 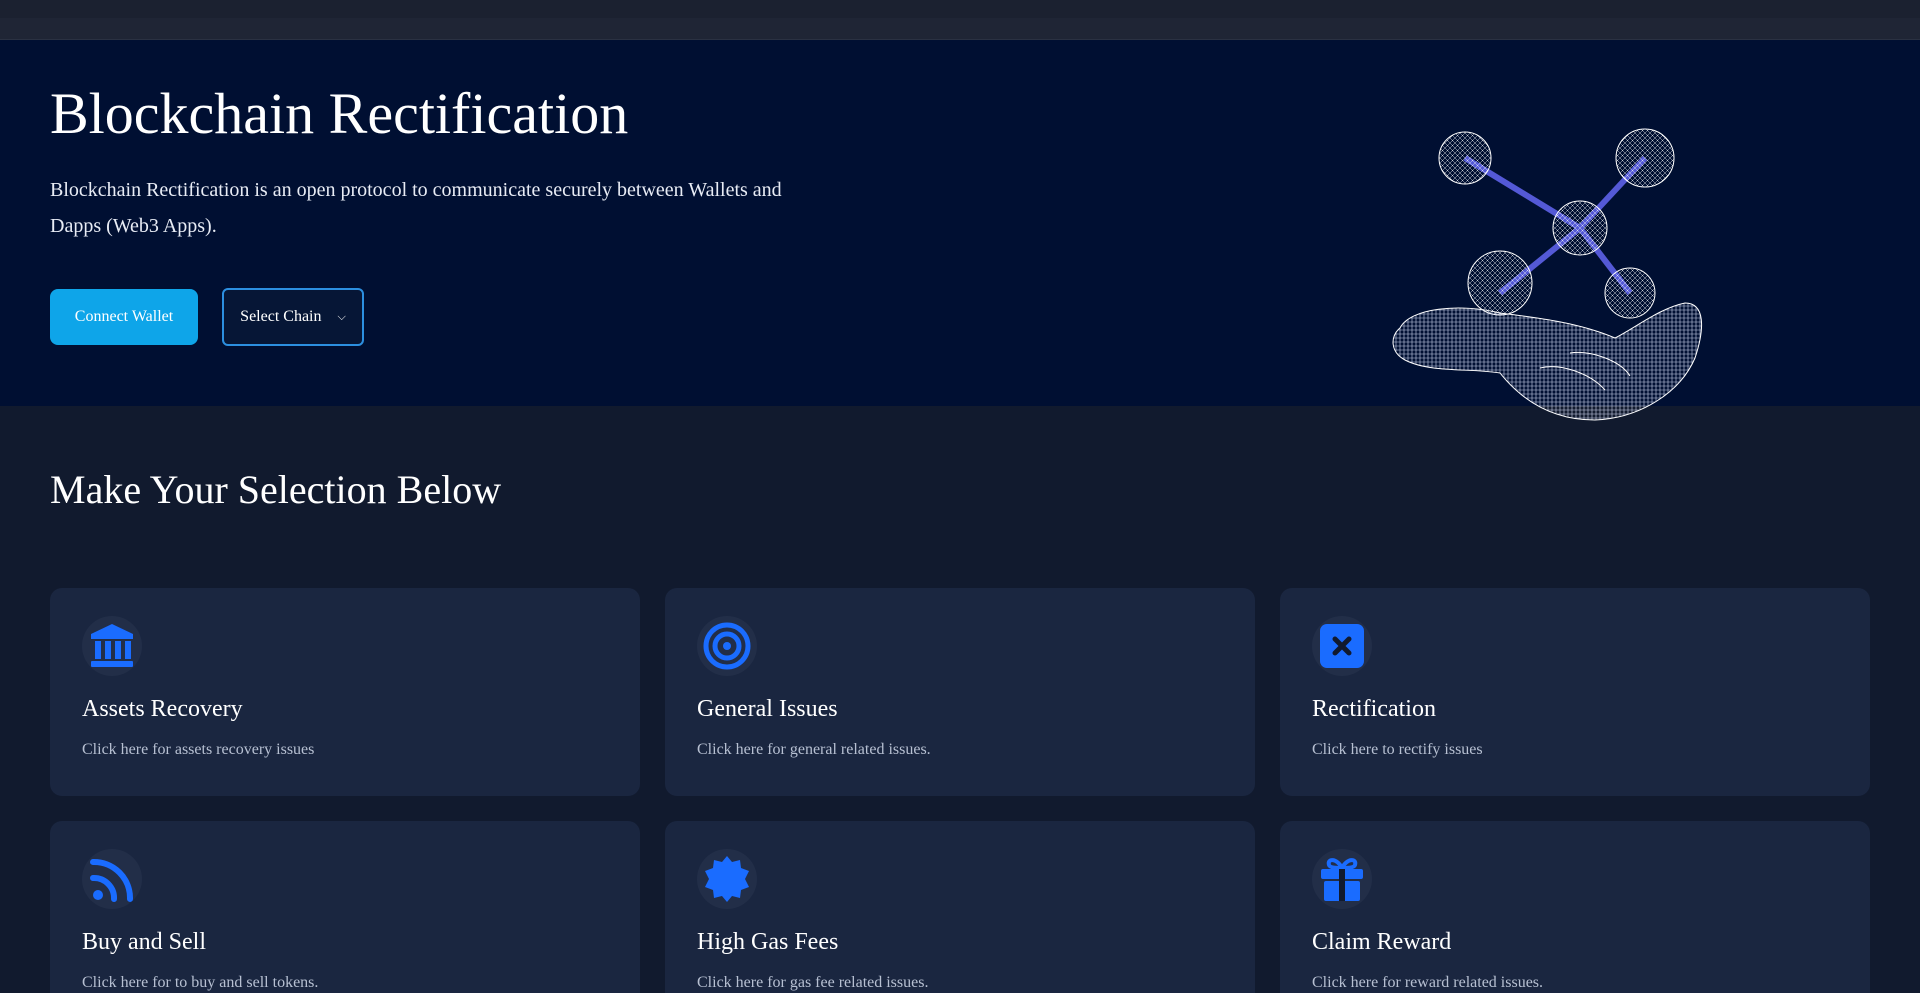 What do you see at coordinates (1342, 879) in the screenshot?
I see `gift-icon` at bounding box center [1342, 879].